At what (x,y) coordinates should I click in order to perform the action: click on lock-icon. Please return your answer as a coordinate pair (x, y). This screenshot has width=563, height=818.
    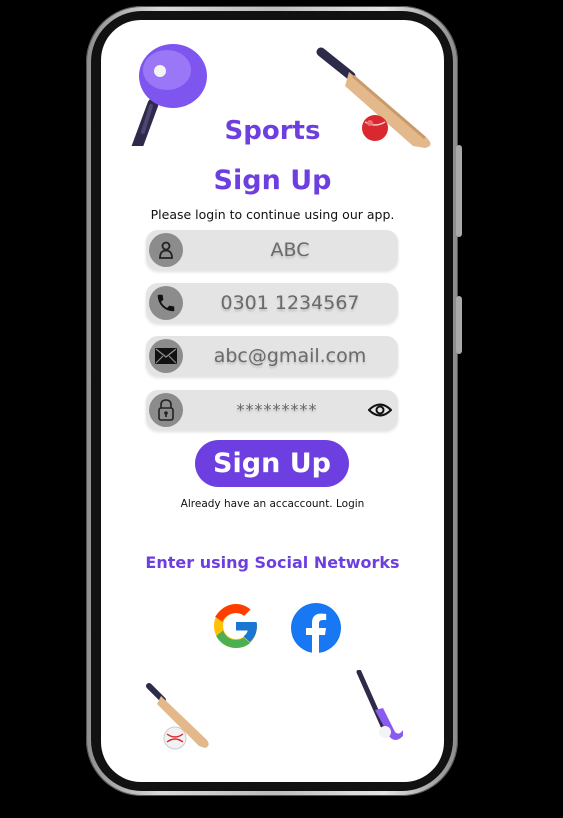
    Looking at the image, I should click on (166, 410).